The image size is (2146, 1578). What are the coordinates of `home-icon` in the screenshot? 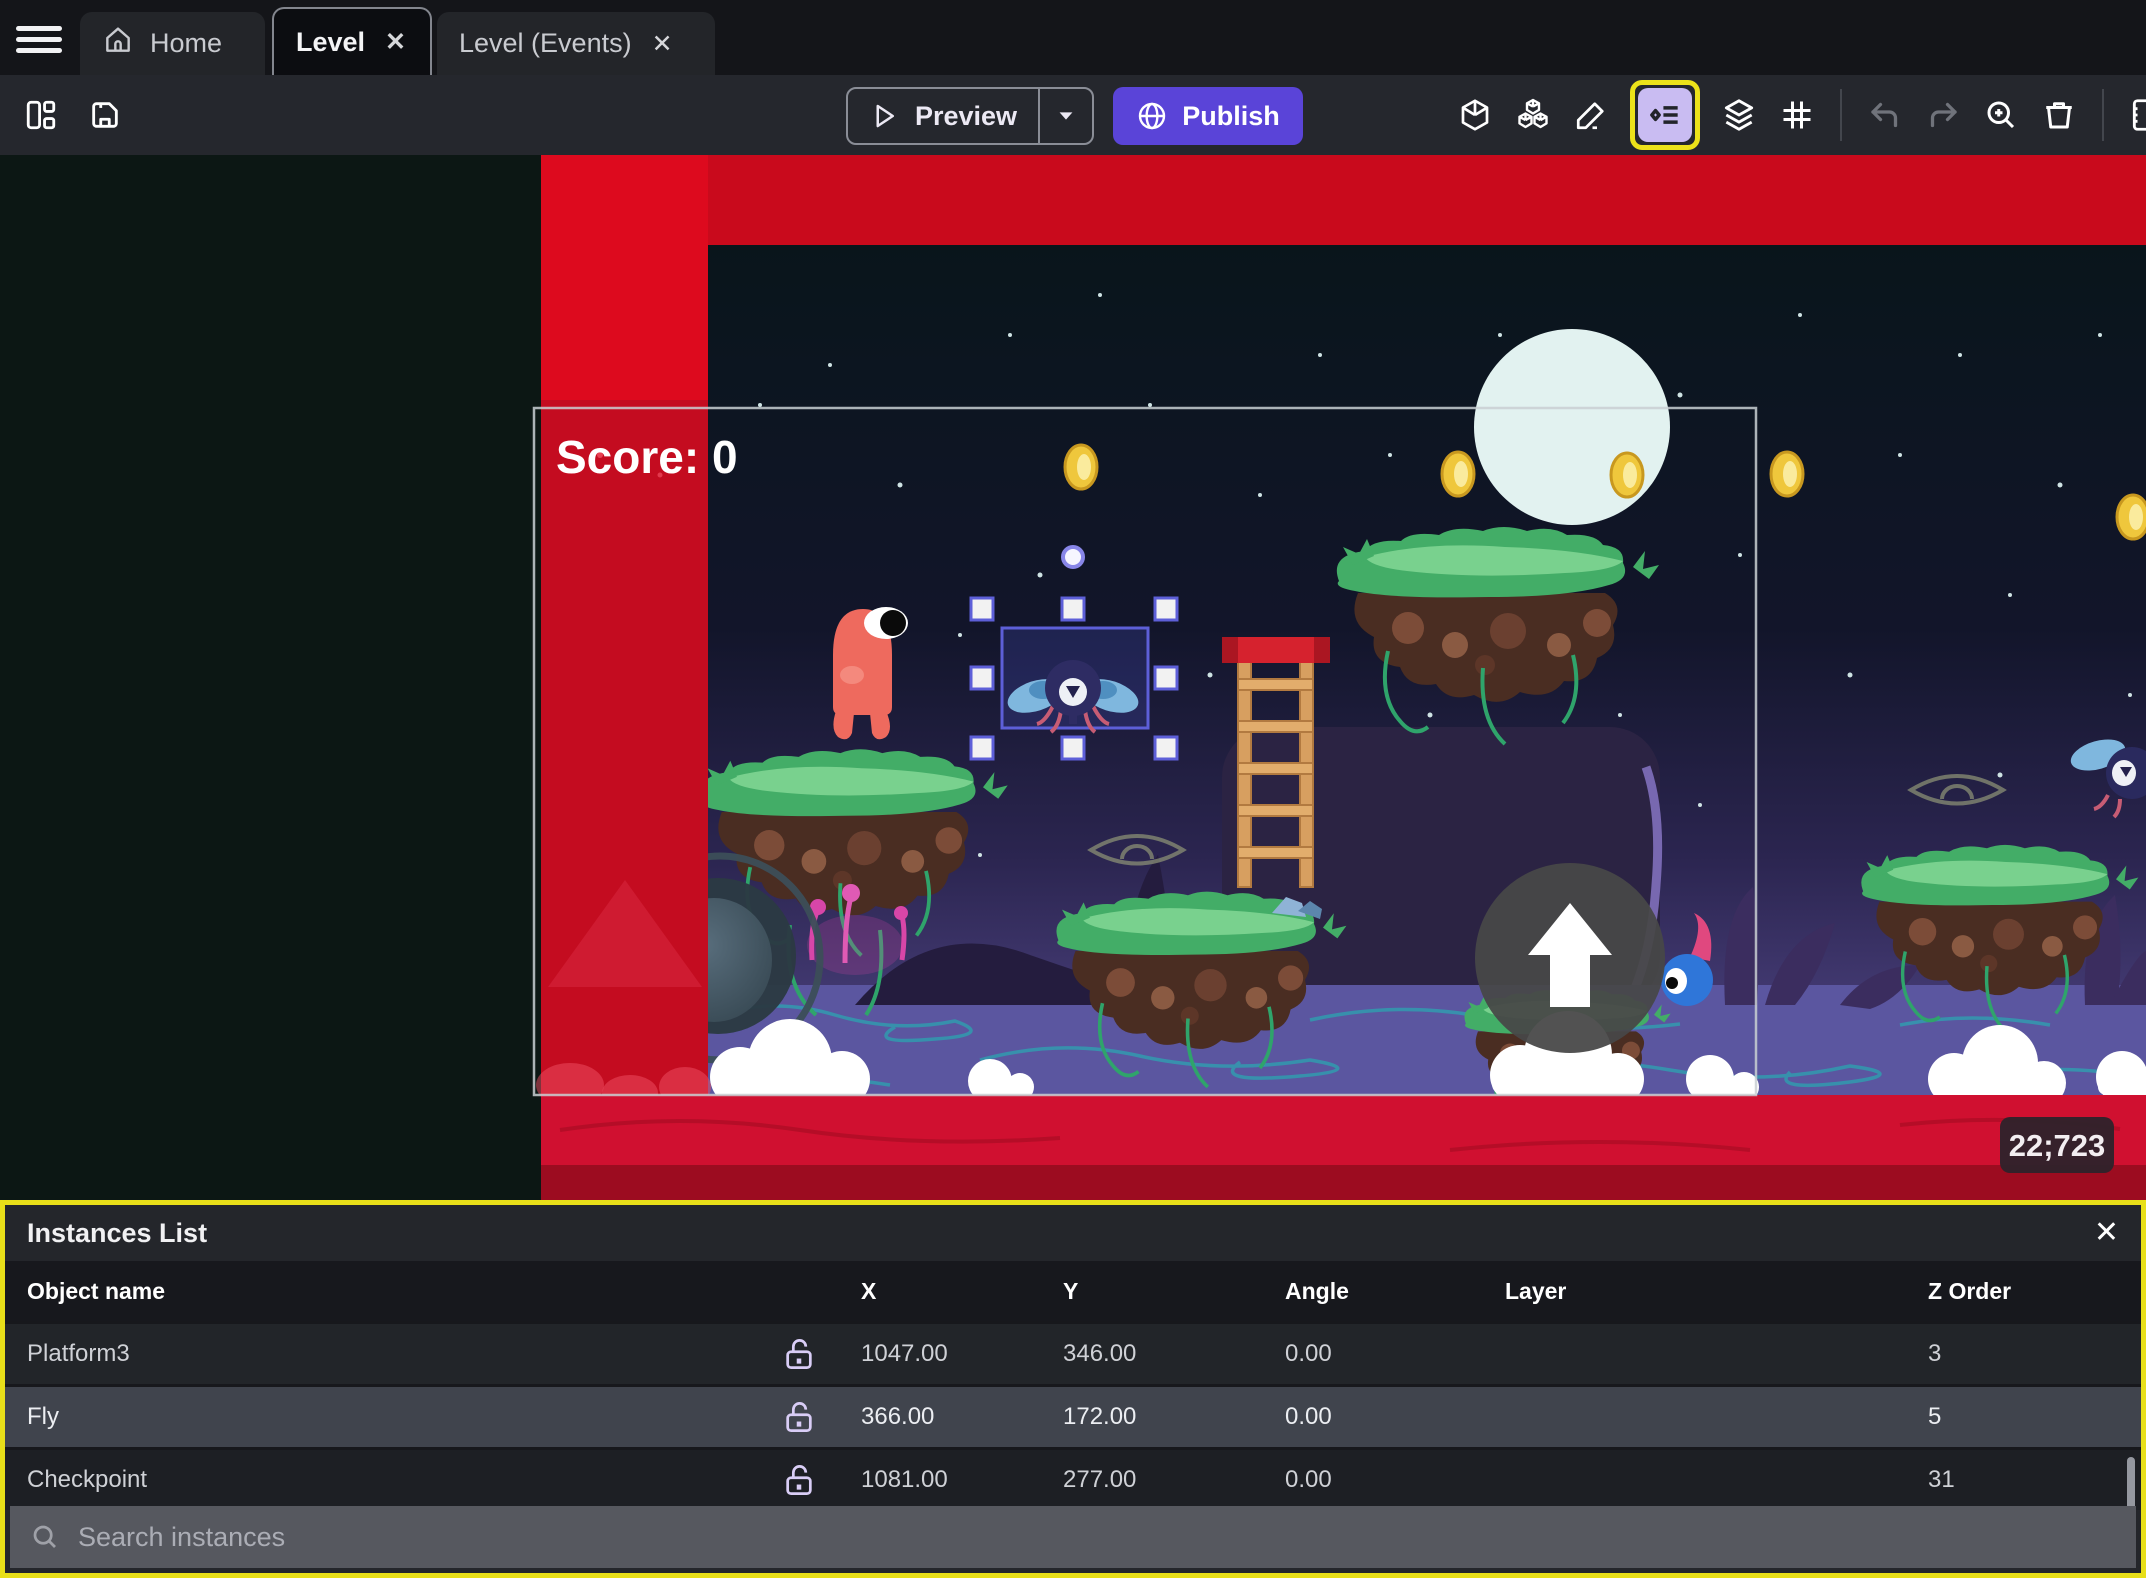 It's located at (118, 43).